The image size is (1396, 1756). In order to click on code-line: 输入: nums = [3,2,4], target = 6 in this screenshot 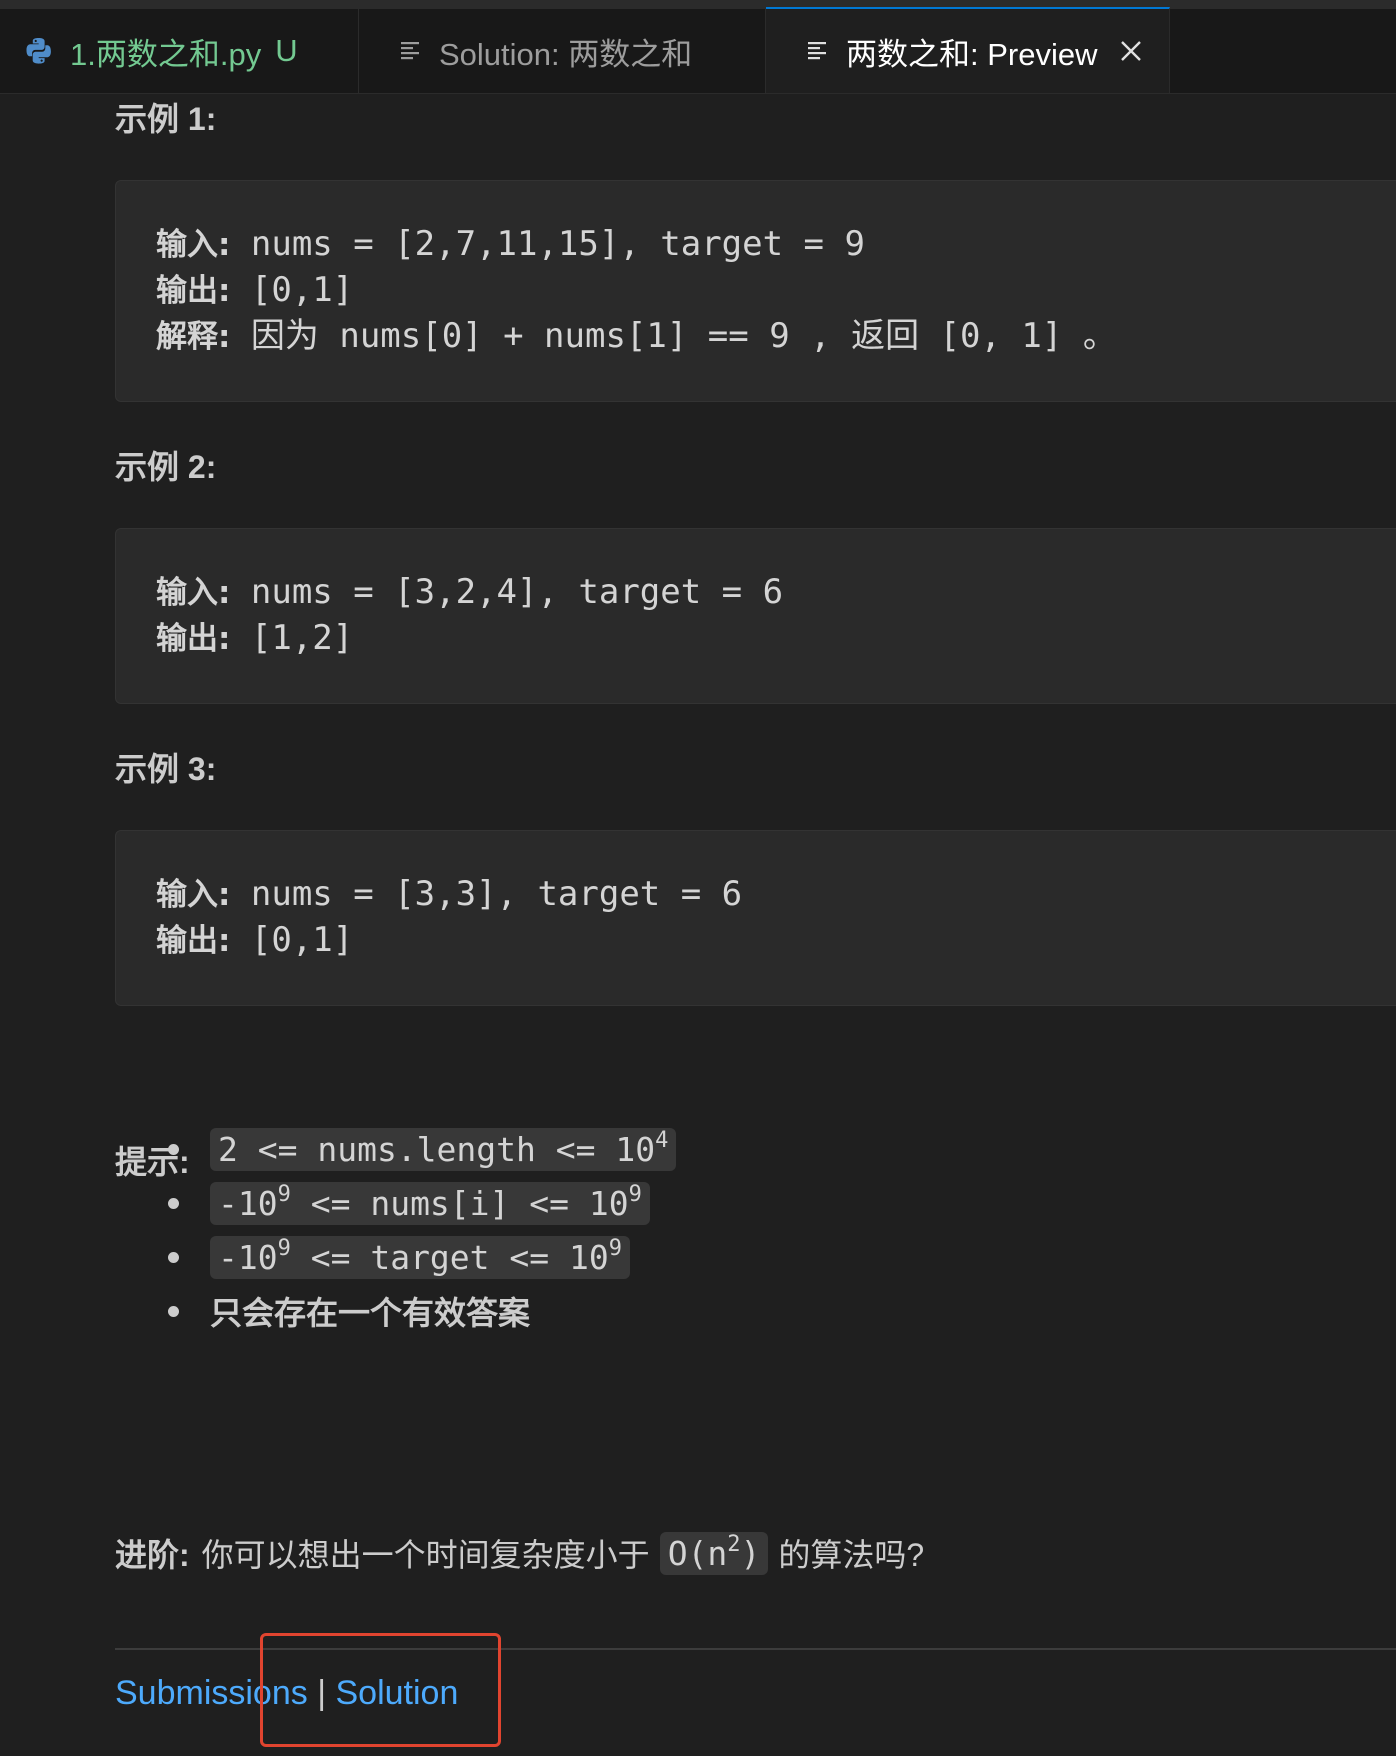, I will do `click(776, 592)`.